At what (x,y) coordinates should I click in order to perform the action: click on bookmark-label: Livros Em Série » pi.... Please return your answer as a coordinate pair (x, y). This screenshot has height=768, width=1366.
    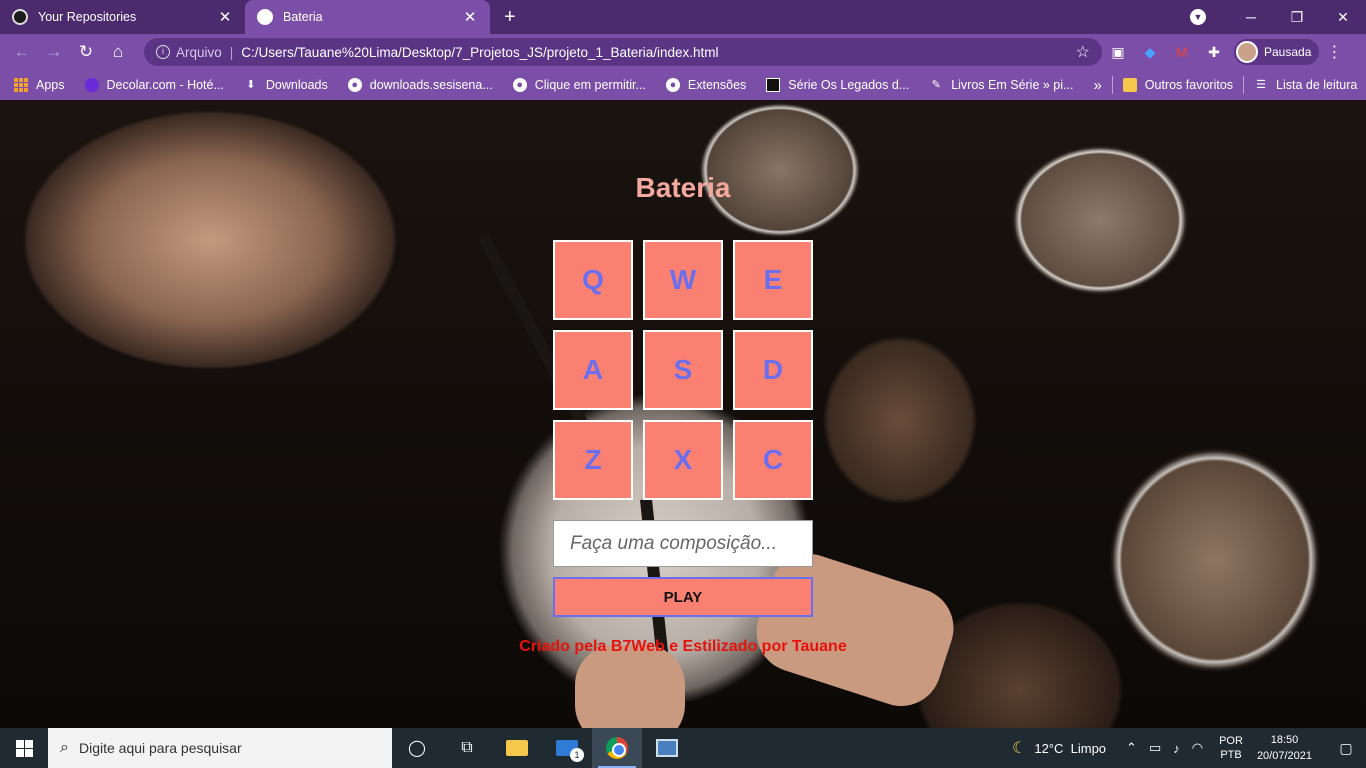
    Looking at the image, I should click on (1012, 85).